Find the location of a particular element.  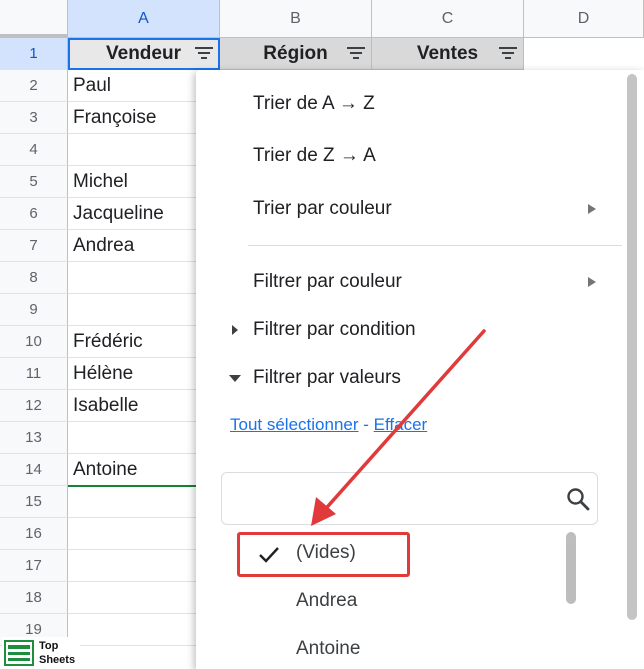

menu-item-filter-by-condition: Filtrer par condition is located at coordinates (334, 330).